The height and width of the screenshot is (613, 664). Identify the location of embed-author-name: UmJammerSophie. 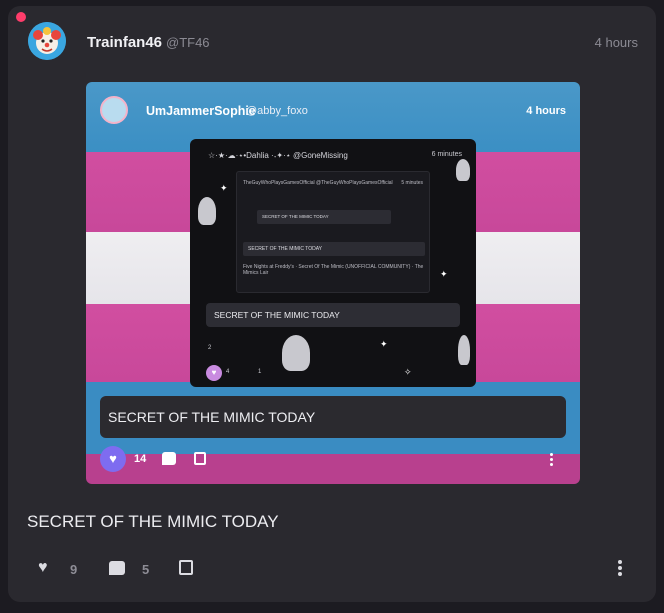
(201, 111).